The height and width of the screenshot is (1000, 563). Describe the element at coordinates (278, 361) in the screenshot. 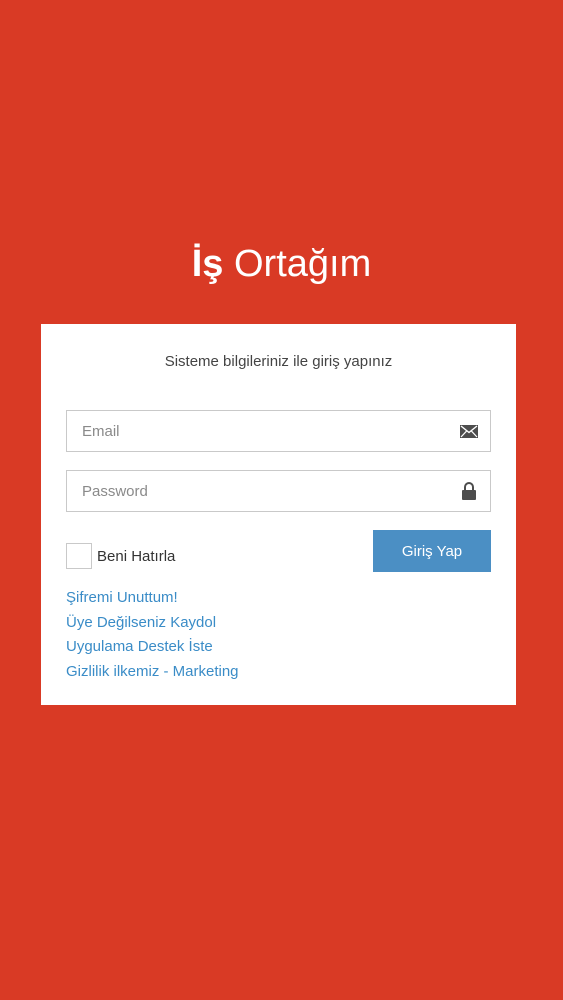

I see `login-subtitle: Sisteme bilgileriniz ile giriş yapınız` at that location.